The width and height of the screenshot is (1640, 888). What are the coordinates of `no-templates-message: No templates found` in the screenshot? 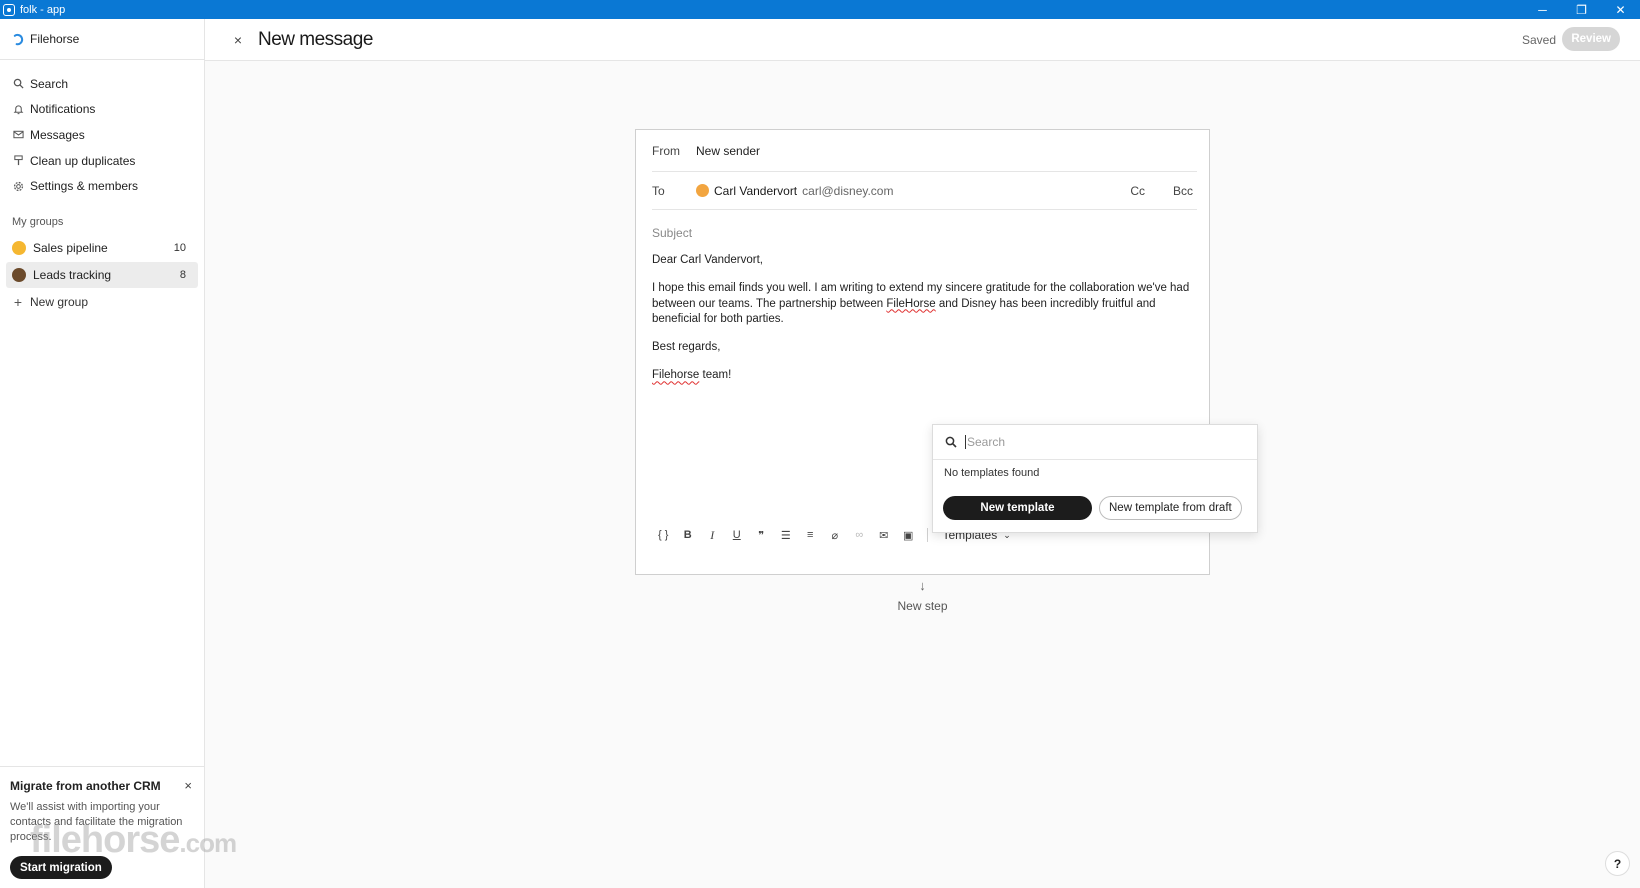 It's located at (992, 473).